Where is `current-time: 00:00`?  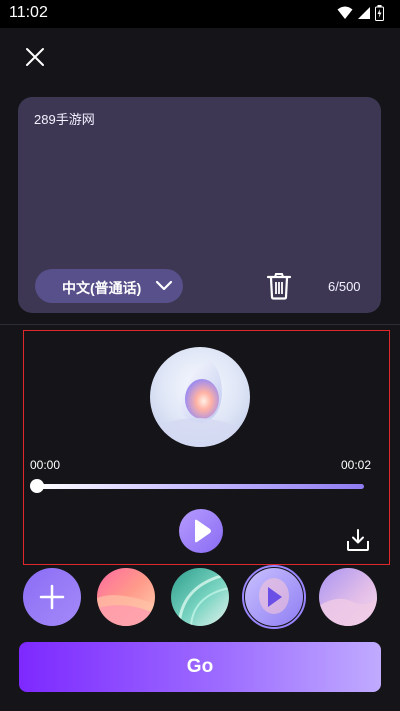
current-time: 00:00 is located at coordinates (45, 465).